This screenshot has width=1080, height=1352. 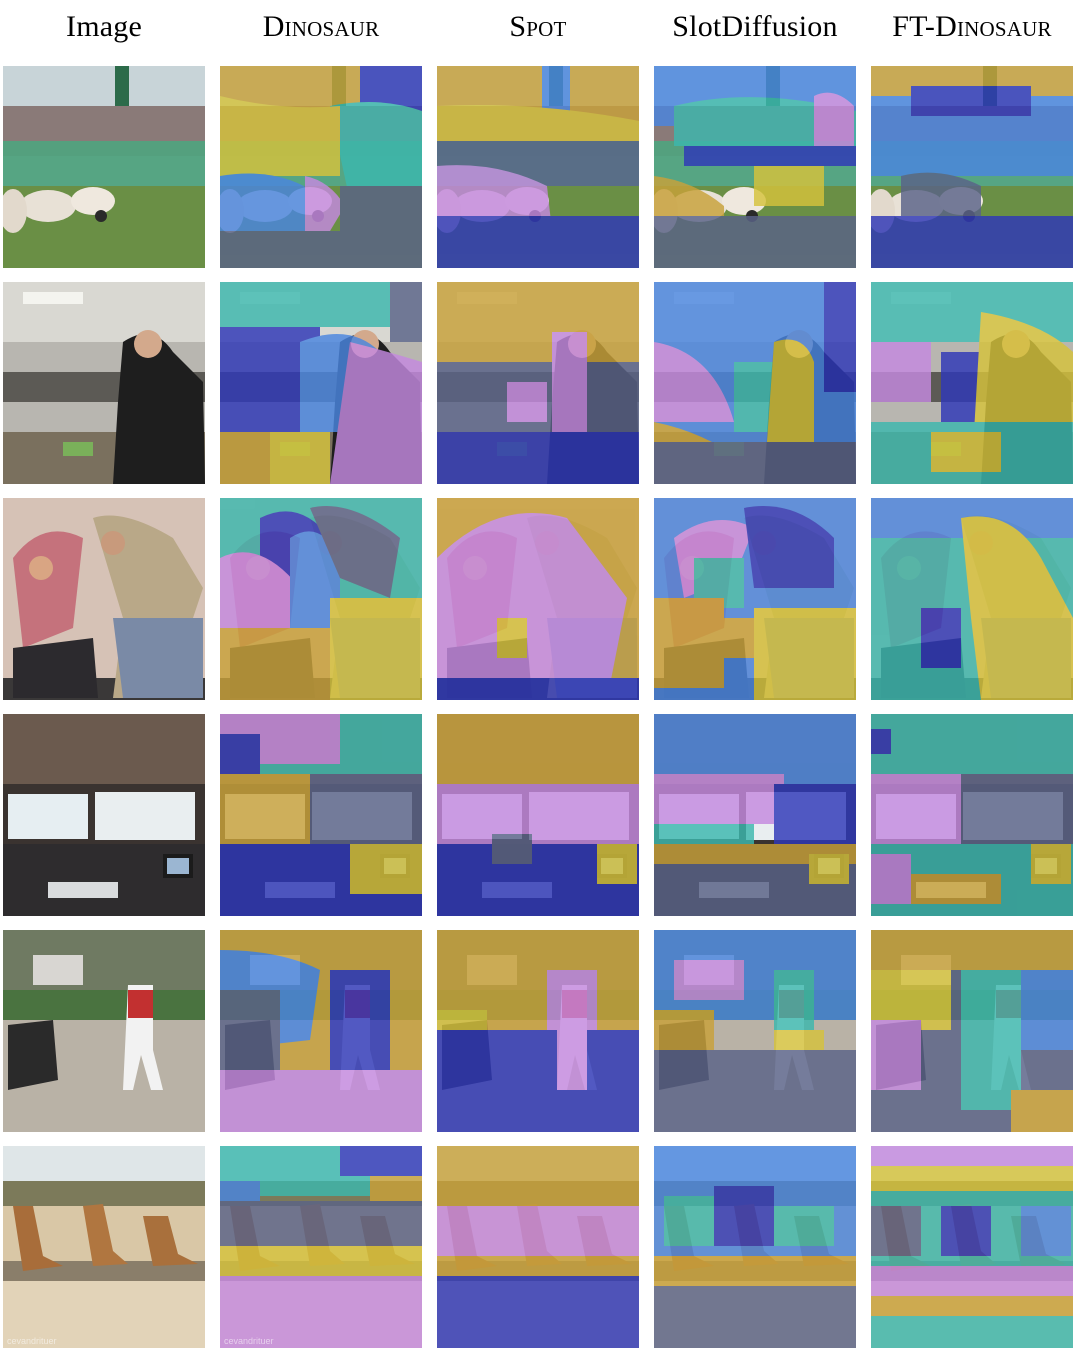 I want to click on ft-dinosaur-mask-kitchen-chef, so click(x=972, y=383).